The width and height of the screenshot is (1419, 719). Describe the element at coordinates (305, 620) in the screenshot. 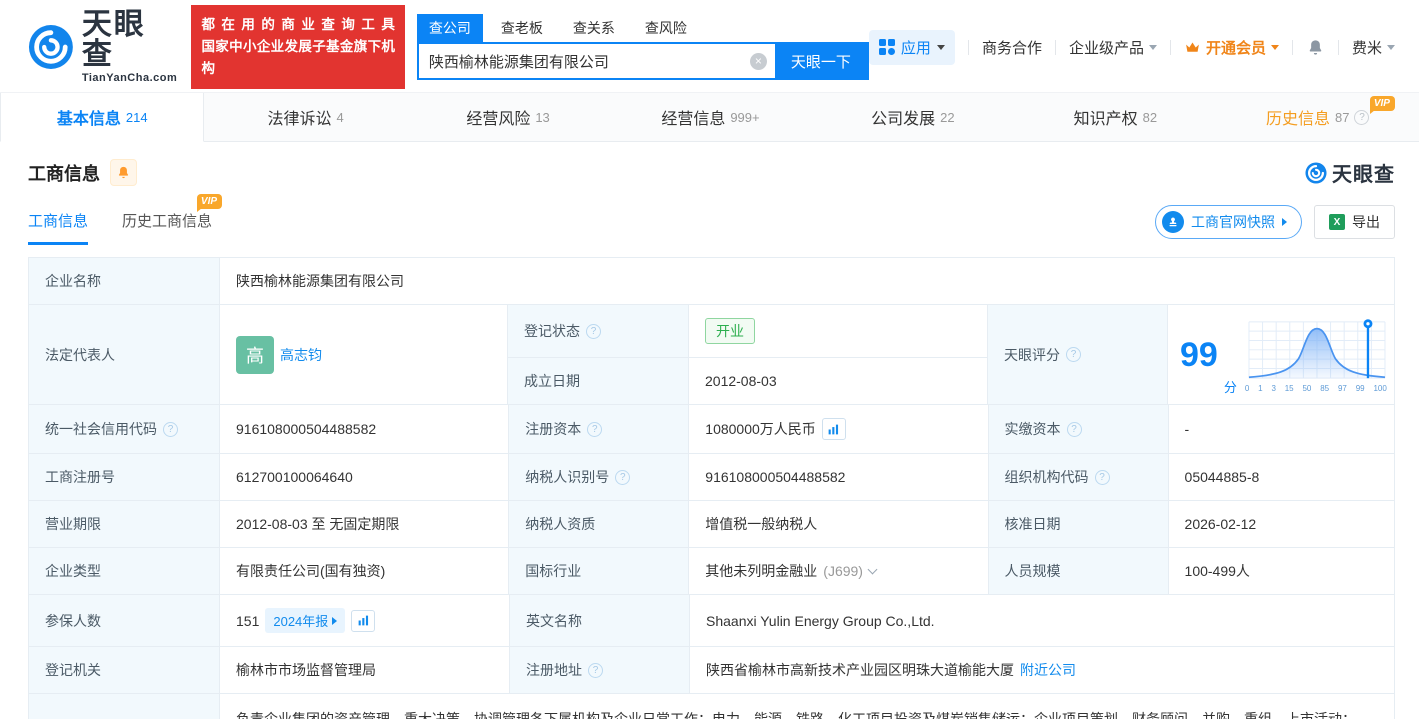

I see `annual-report-badge: 2024年报` at that location.